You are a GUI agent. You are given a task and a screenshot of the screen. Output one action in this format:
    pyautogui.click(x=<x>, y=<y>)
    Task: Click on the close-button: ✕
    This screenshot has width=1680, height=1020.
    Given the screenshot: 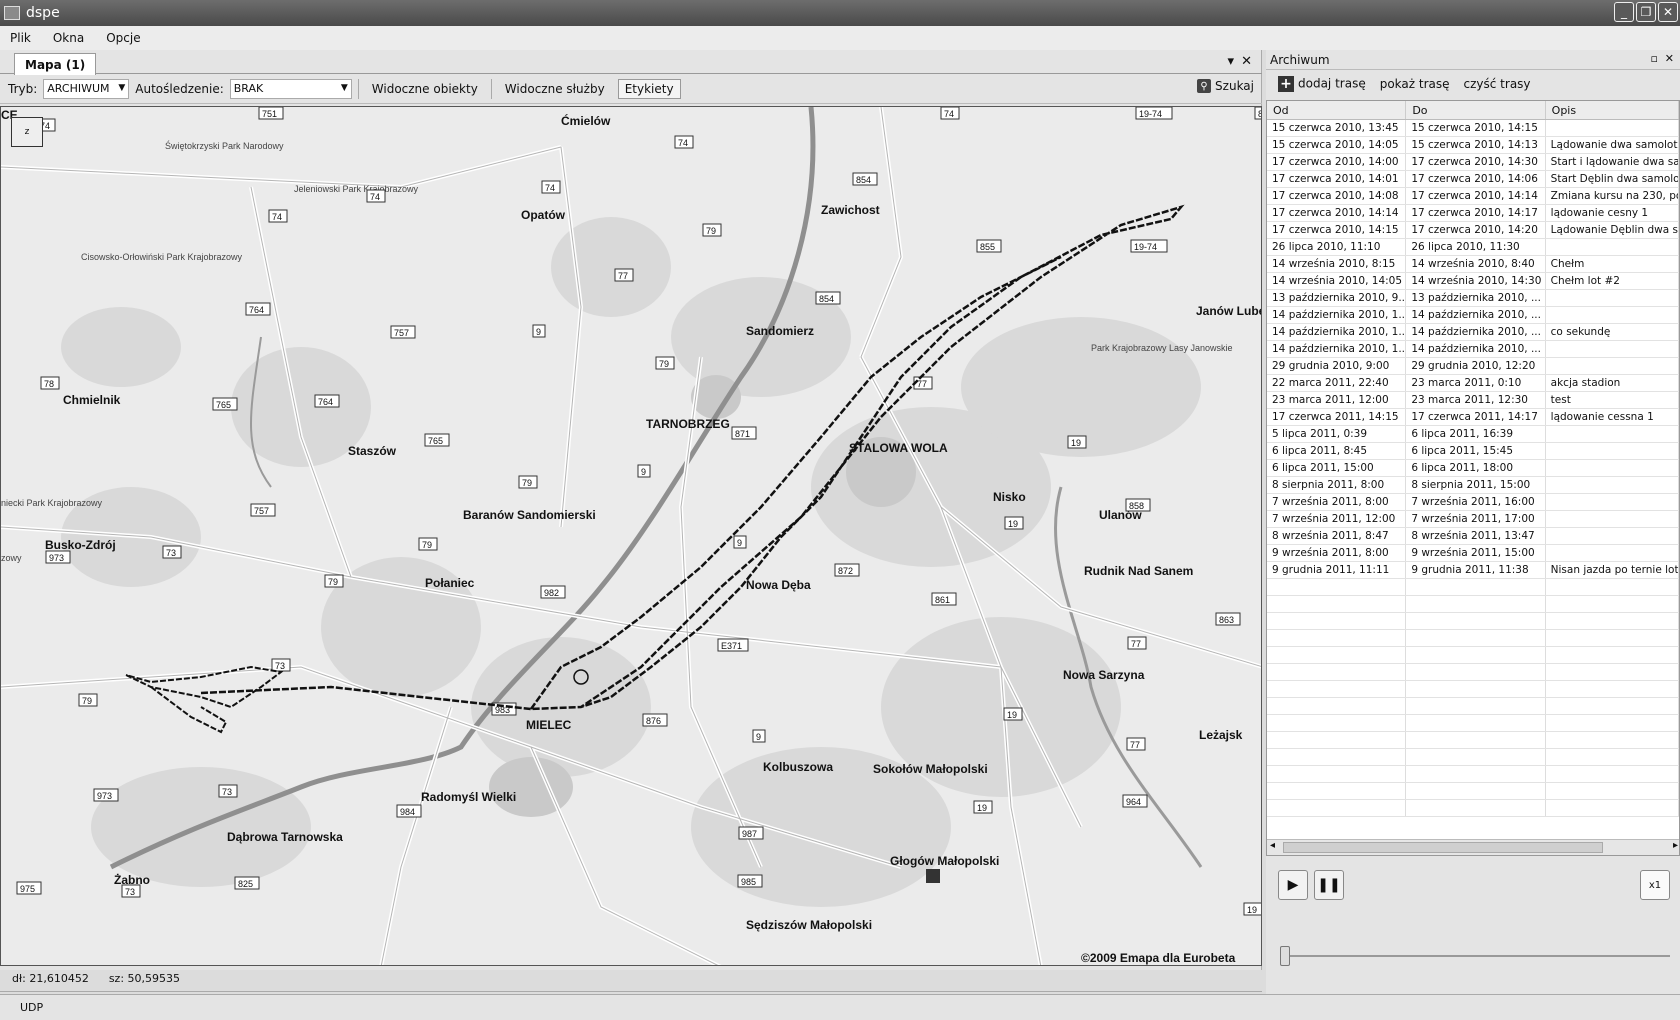 What is the action you would take?
    pyautogui.click(x=1668, y=12)
    